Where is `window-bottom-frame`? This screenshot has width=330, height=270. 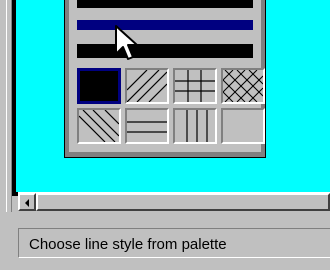
window-bottom-frame is located at coordinates (165, 220).